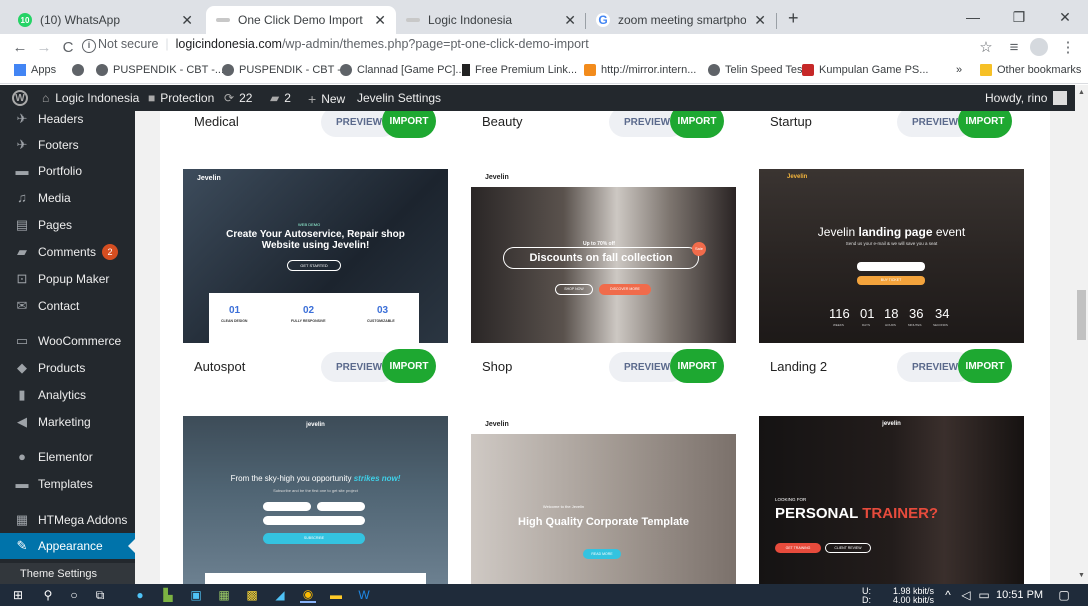 Image resolution: width=1088 pixels, height=606 pixels. What do you see at coordinates (1081, 575) in the screenshot?
I see `scroll-down-icon: ▼` at bounding box center [1081, 575].